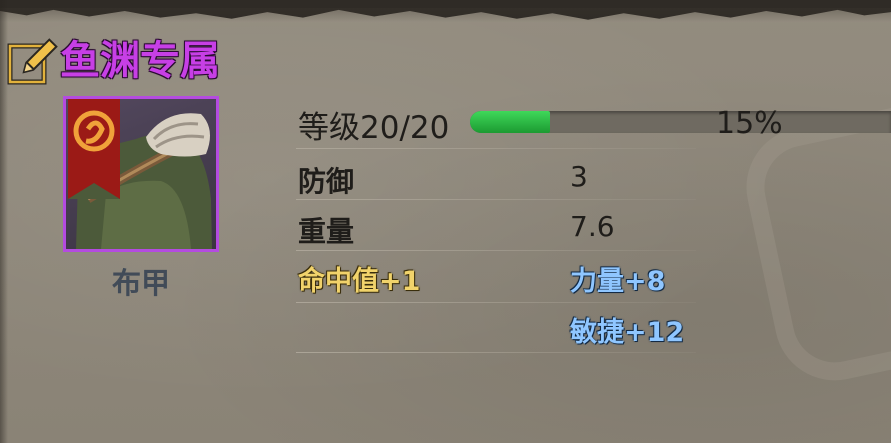  I want to click on level-progress-fill, so click(510, 122).